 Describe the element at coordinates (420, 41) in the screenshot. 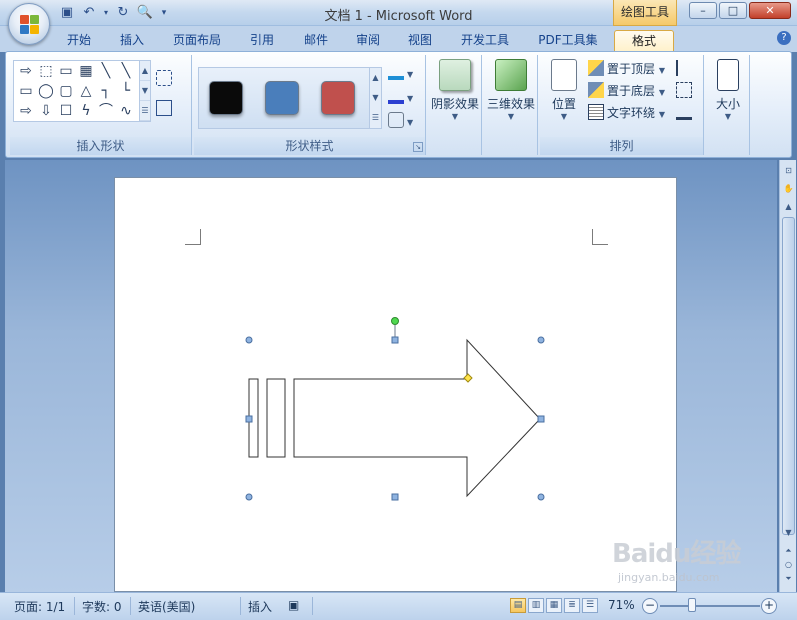

I see `tab-view: 视图` at that location.